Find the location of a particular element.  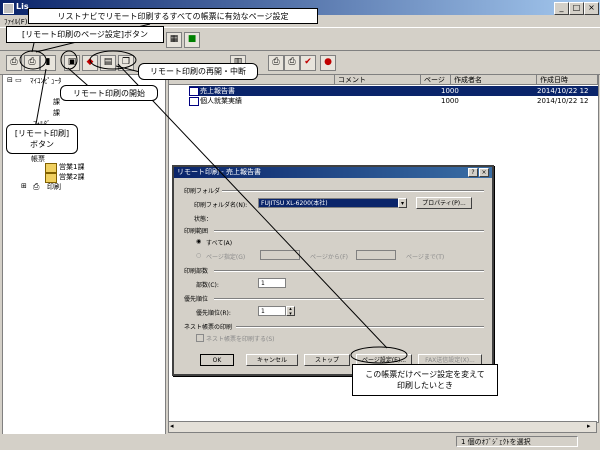

copies-input: 1 is located at coordinates (272, 283).